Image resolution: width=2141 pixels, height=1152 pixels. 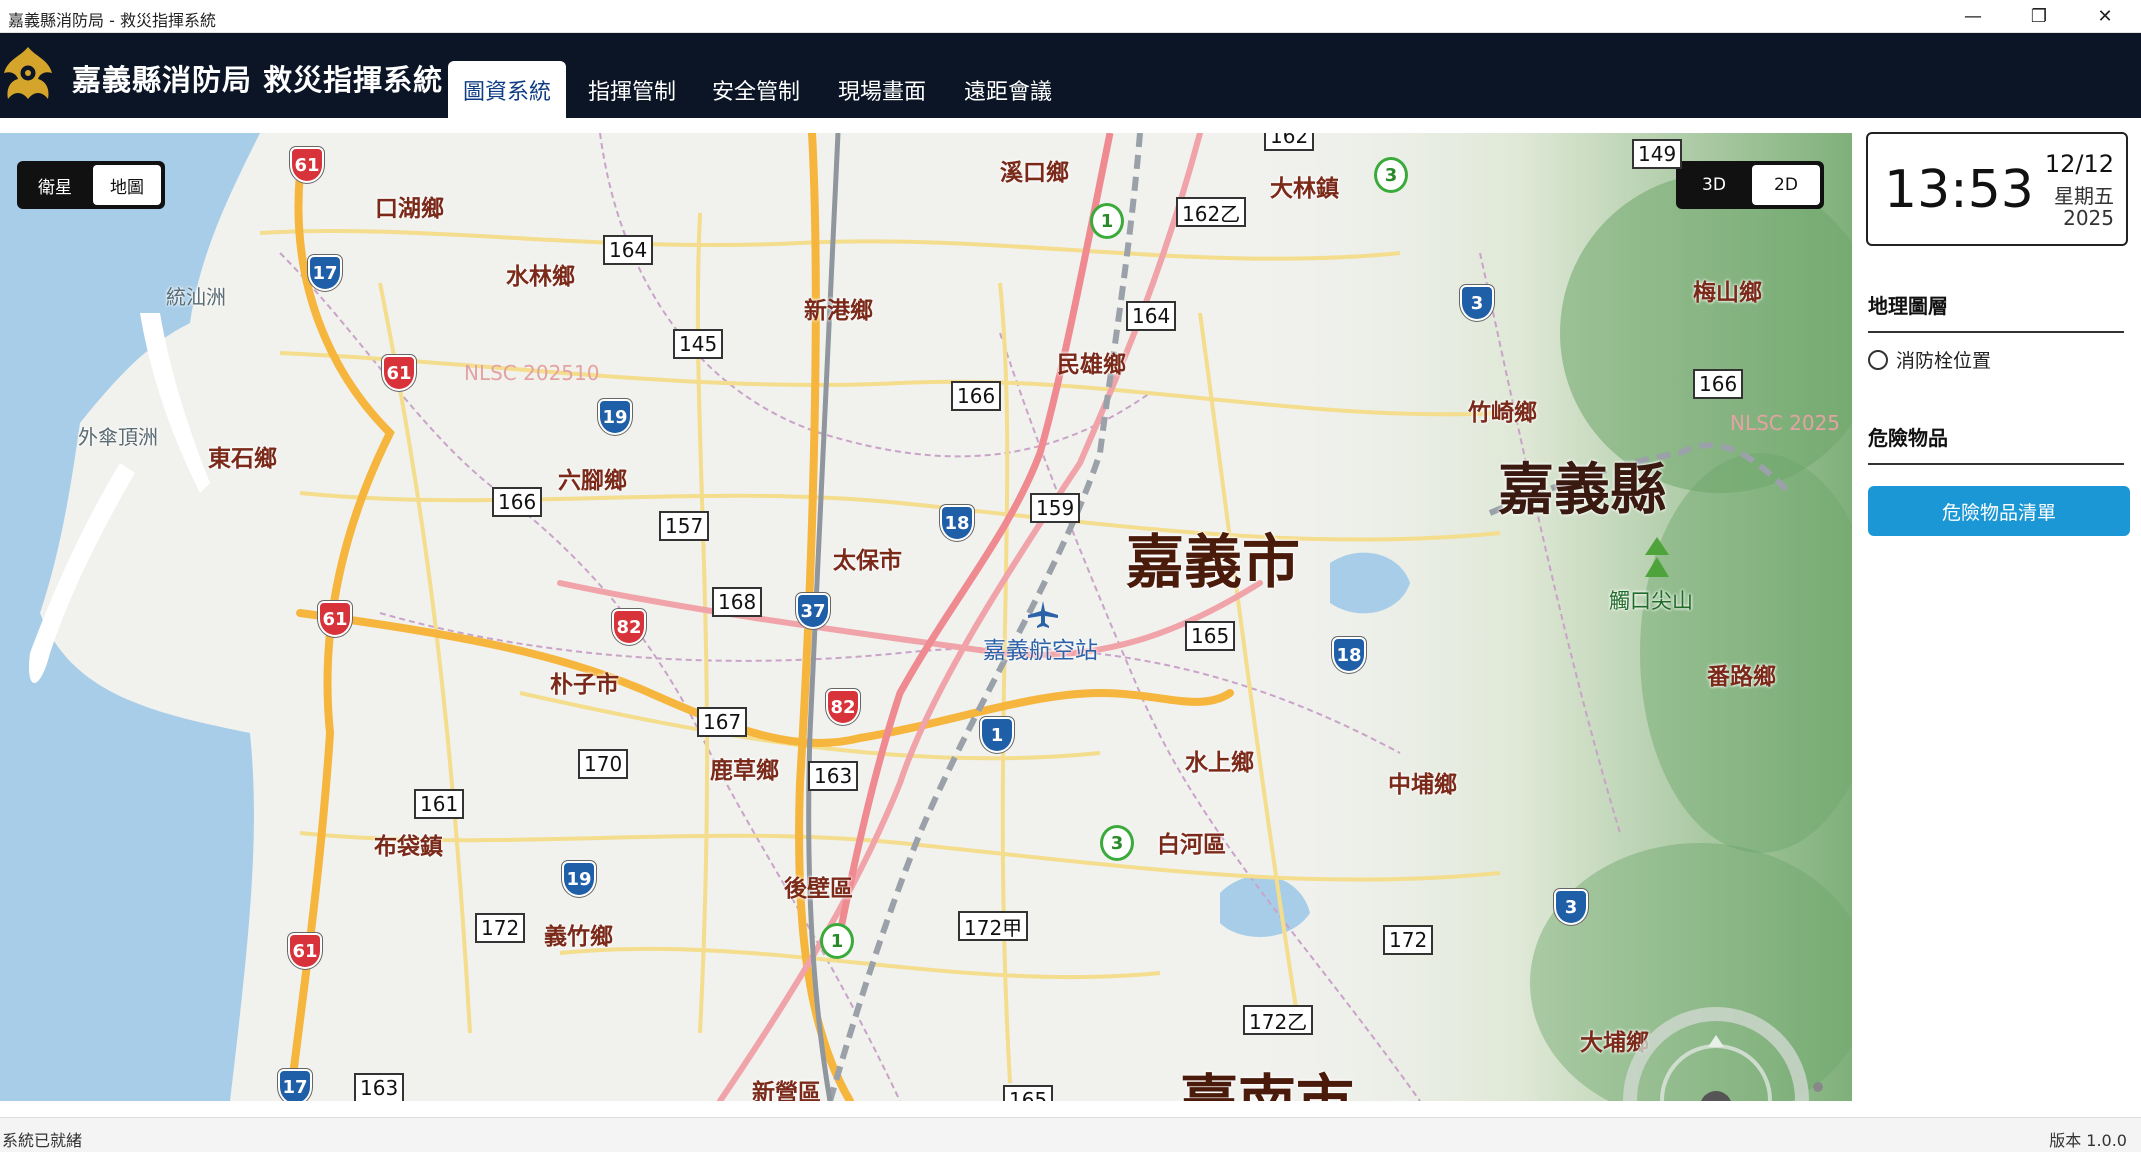 What do you see at coordinates (409, 209) in the screenshot?
I see `map-label: 口湖鄉` at bounding box center [409, 209].